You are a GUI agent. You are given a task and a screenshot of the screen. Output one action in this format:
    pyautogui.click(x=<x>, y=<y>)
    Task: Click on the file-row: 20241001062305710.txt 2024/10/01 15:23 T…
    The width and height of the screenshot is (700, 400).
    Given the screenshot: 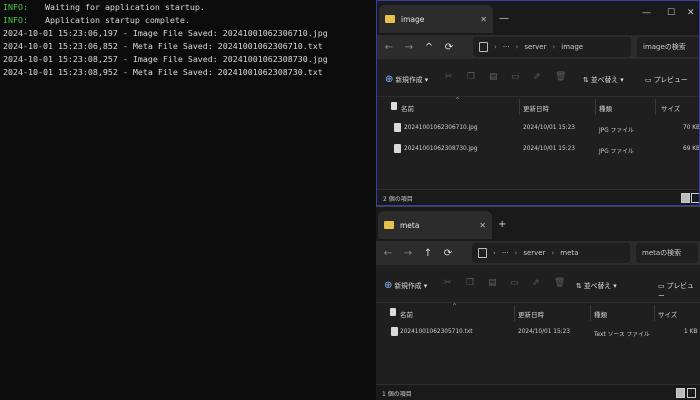 What is the action you would take?
    pyautogui.click(x=538, y=333)
    